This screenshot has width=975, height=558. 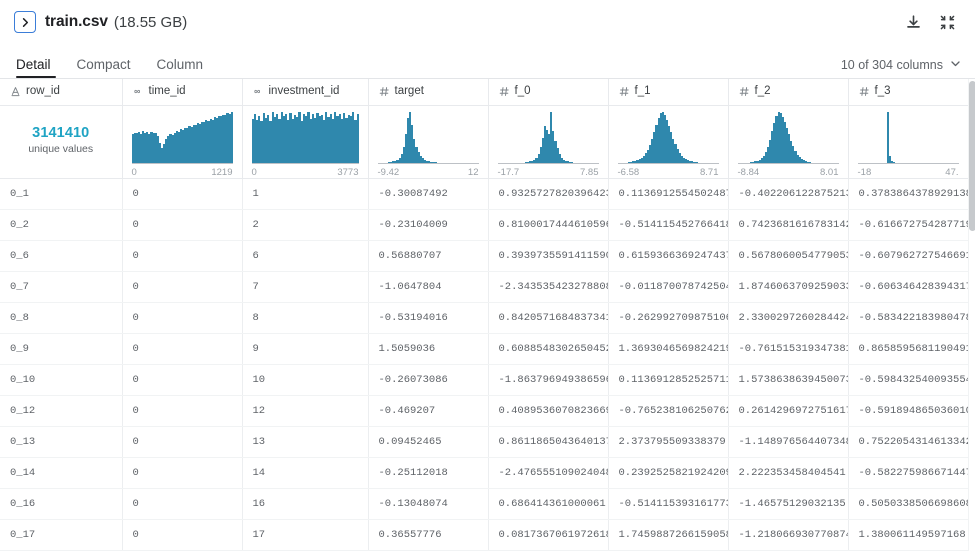 What do you see at coordinates (134, 172) in the screenshot?
I see `histogram-axis-min: 0` at bounding box center [134, 172].